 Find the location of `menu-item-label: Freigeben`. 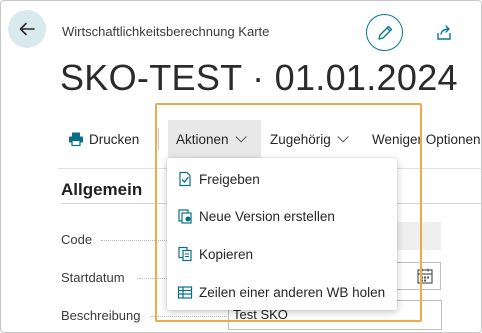

menu-item-label: Freigeben is located at coordinates (229, 179).